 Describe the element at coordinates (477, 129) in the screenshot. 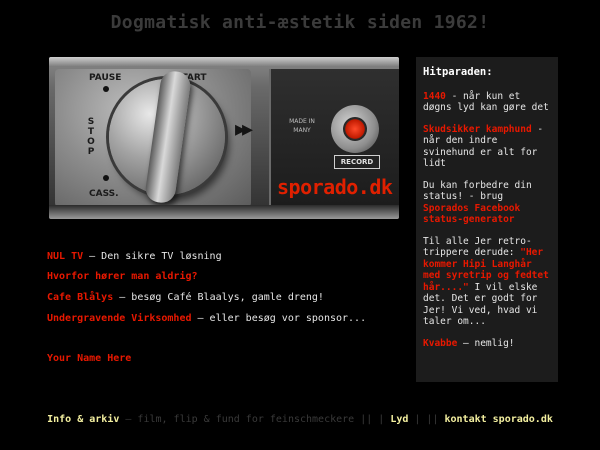

I see `link-skudsikker-kamphund: Skudsikker kamphund` at that location.